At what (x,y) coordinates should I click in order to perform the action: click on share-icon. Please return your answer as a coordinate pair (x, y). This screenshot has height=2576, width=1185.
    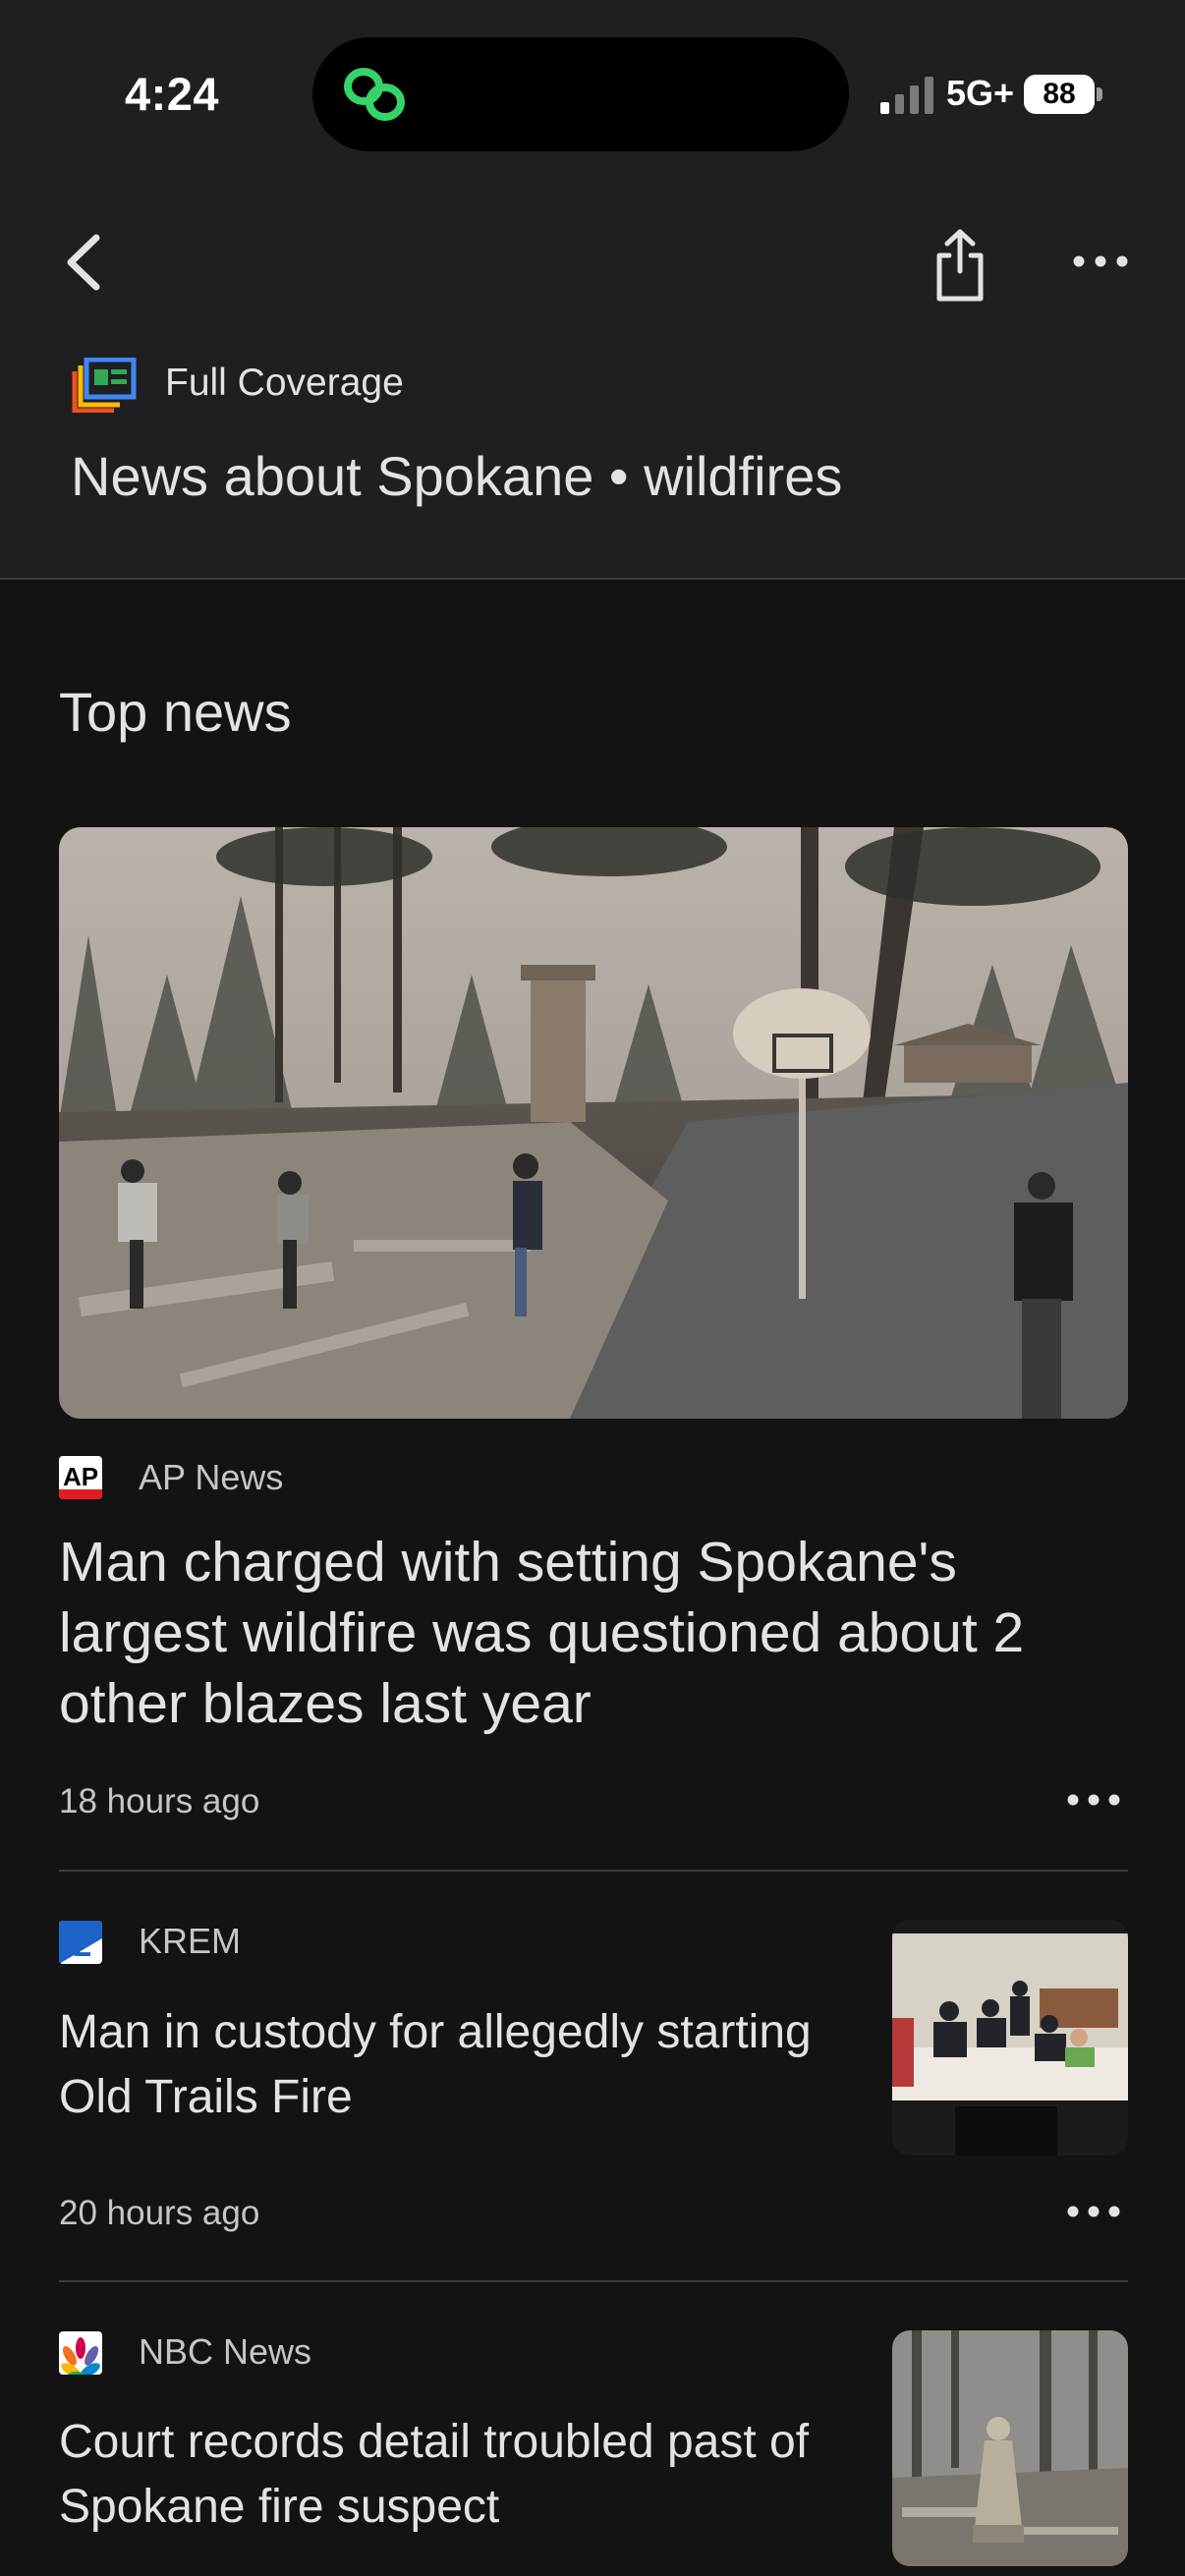
    Looking at the image, I should click on (960, 265).